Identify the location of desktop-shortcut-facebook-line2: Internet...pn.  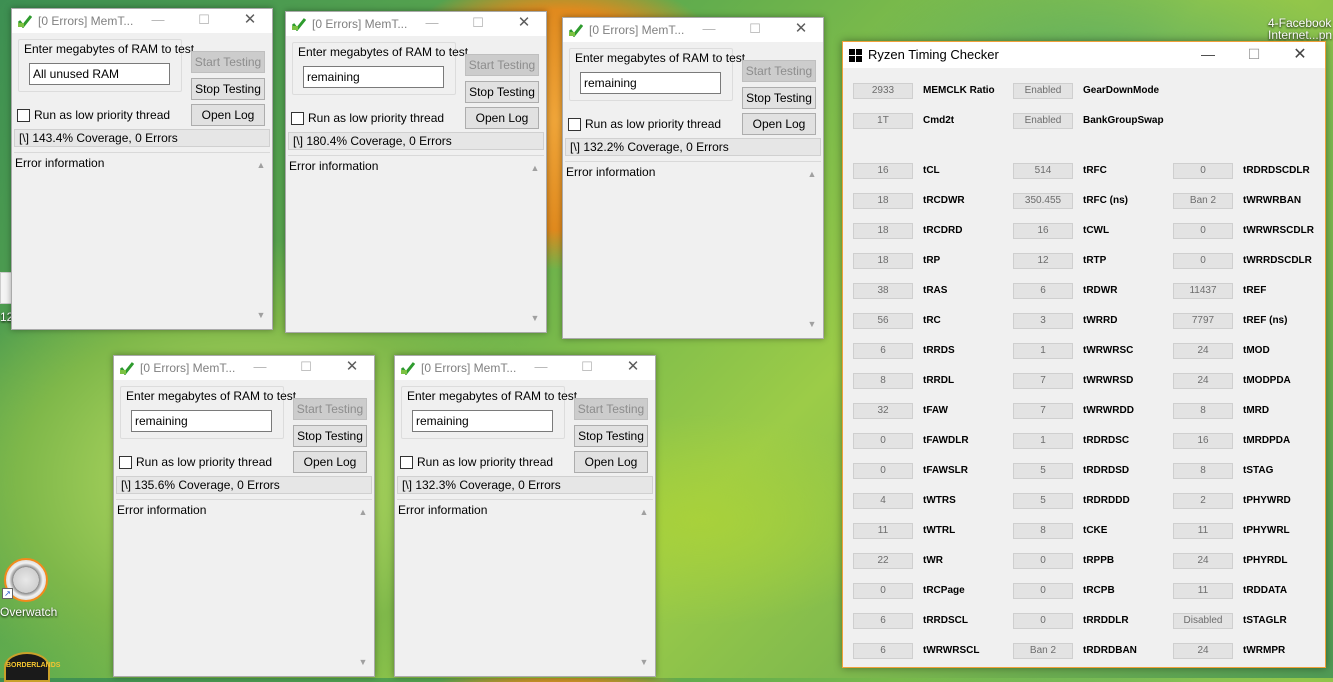
(1300, 35).